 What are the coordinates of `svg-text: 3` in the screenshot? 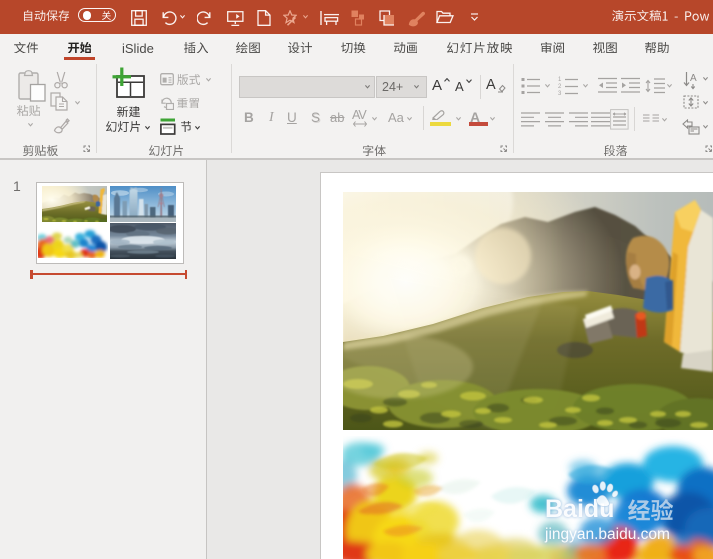 It's located at (560, 93).